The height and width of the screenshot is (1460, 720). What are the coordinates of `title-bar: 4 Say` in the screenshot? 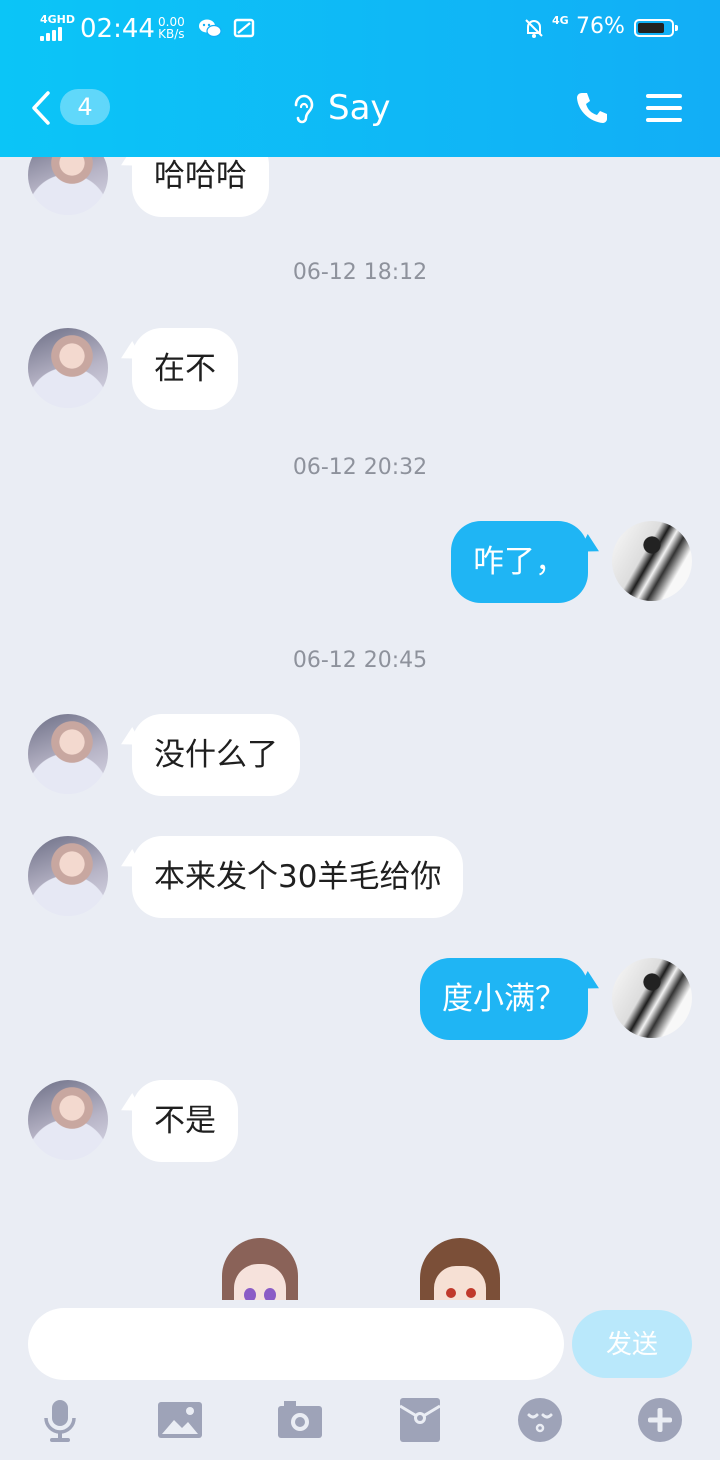 It's located at (360, 108).